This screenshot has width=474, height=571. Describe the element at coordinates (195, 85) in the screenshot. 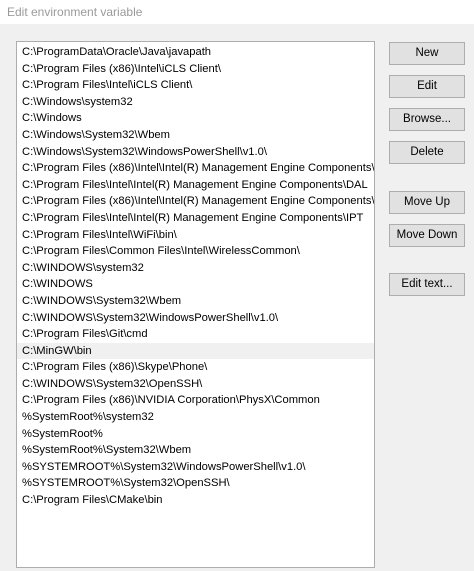

I see `list-item: C:\Program Files\Intel\iCLS Client\` at that location.